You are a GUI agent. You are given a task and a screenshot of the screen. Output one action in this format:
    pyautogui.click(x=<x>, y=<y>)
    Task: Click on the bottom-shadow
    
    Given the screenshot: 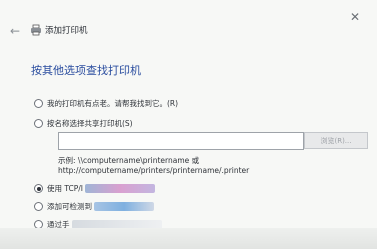 What is the action you would take?
    pyautogui.click(x=188, y=238)
    